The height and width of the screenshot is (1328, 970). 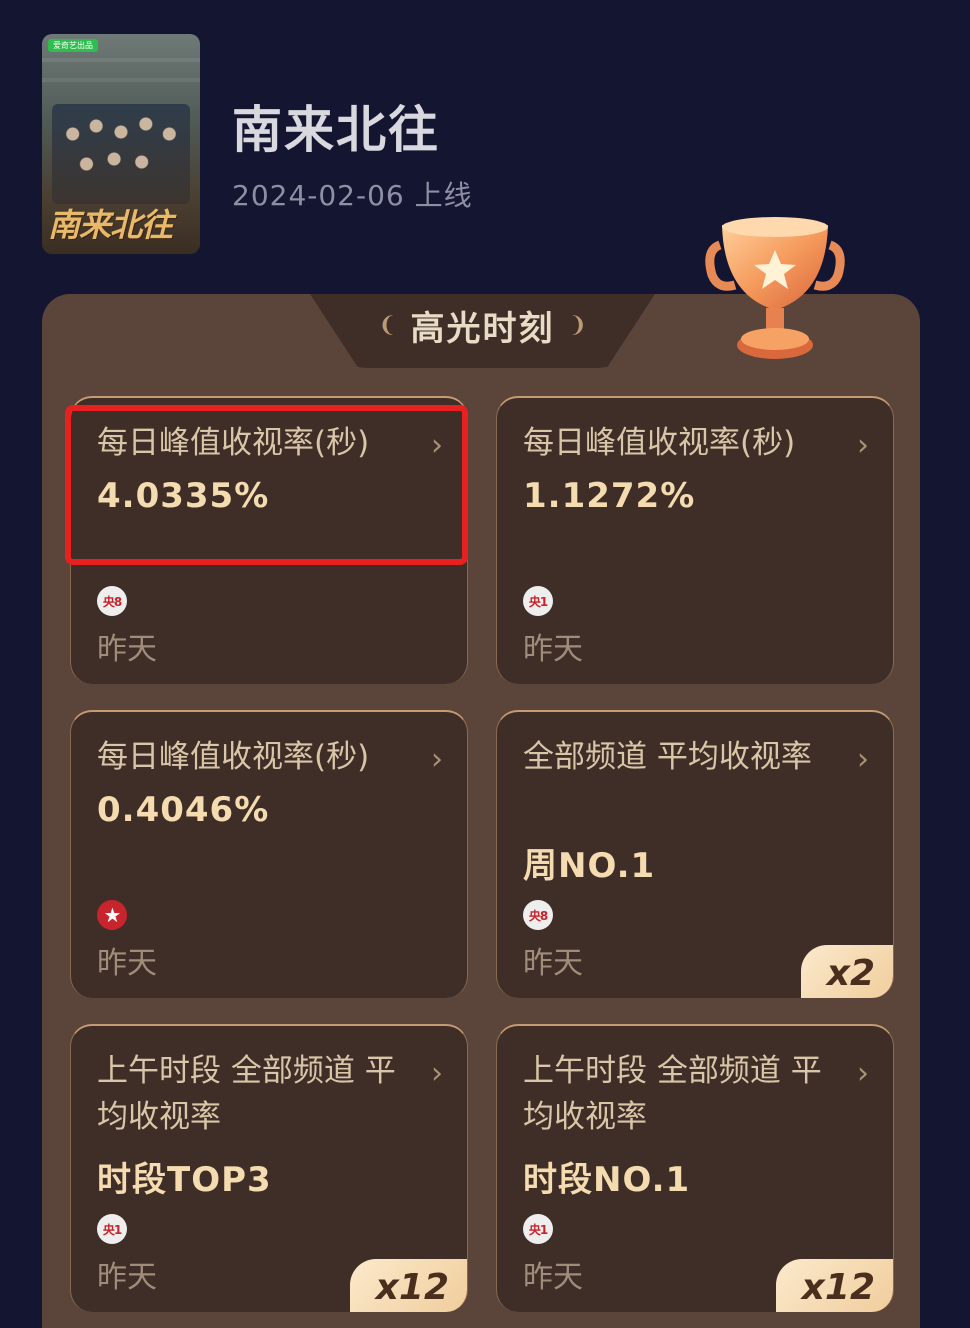 What do you see at coordinates (112, 915) in the screenshot?
I see `star-channel-icon: ★` at bounding box center [112, 915].